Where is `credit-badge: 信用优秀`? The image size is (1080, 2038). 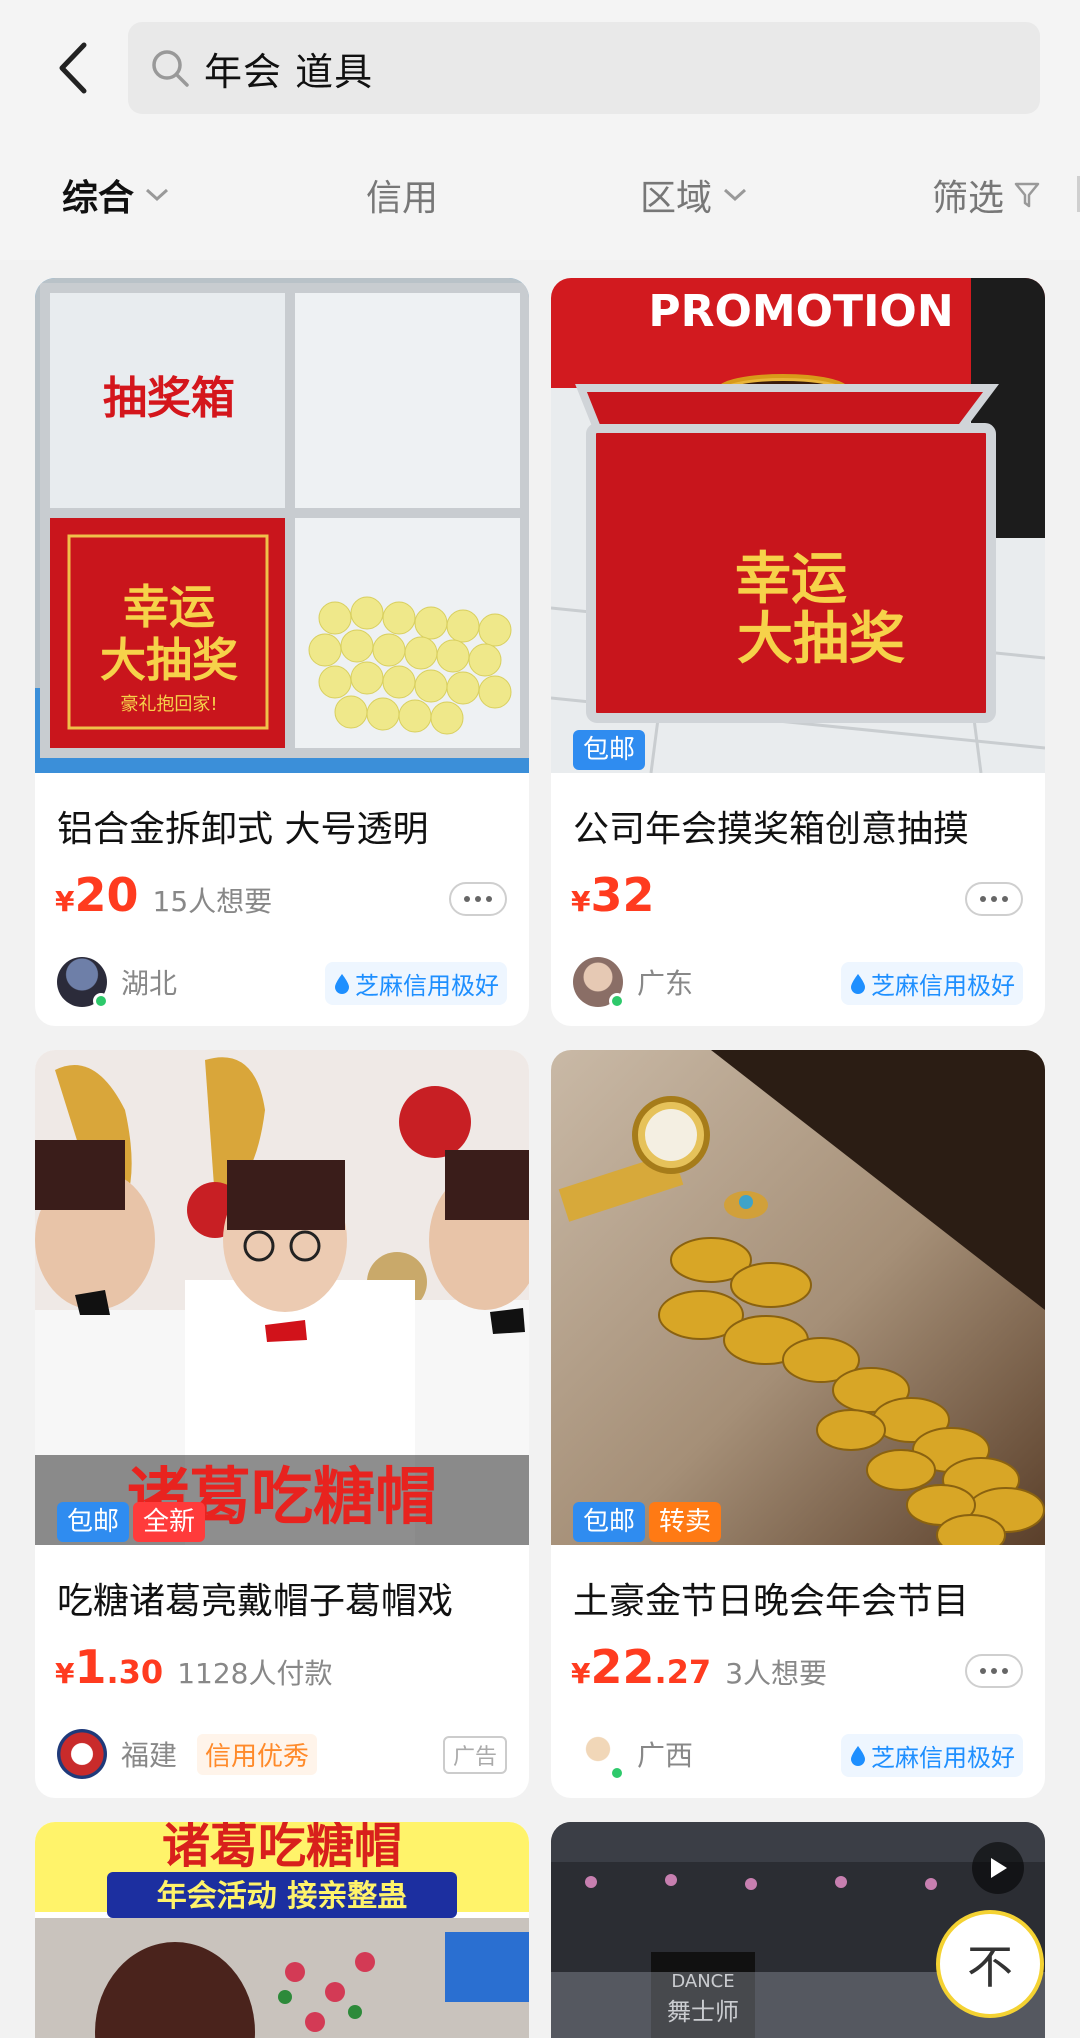
credit-badge: 信用优秀 is located at coordinates (257, 1754).